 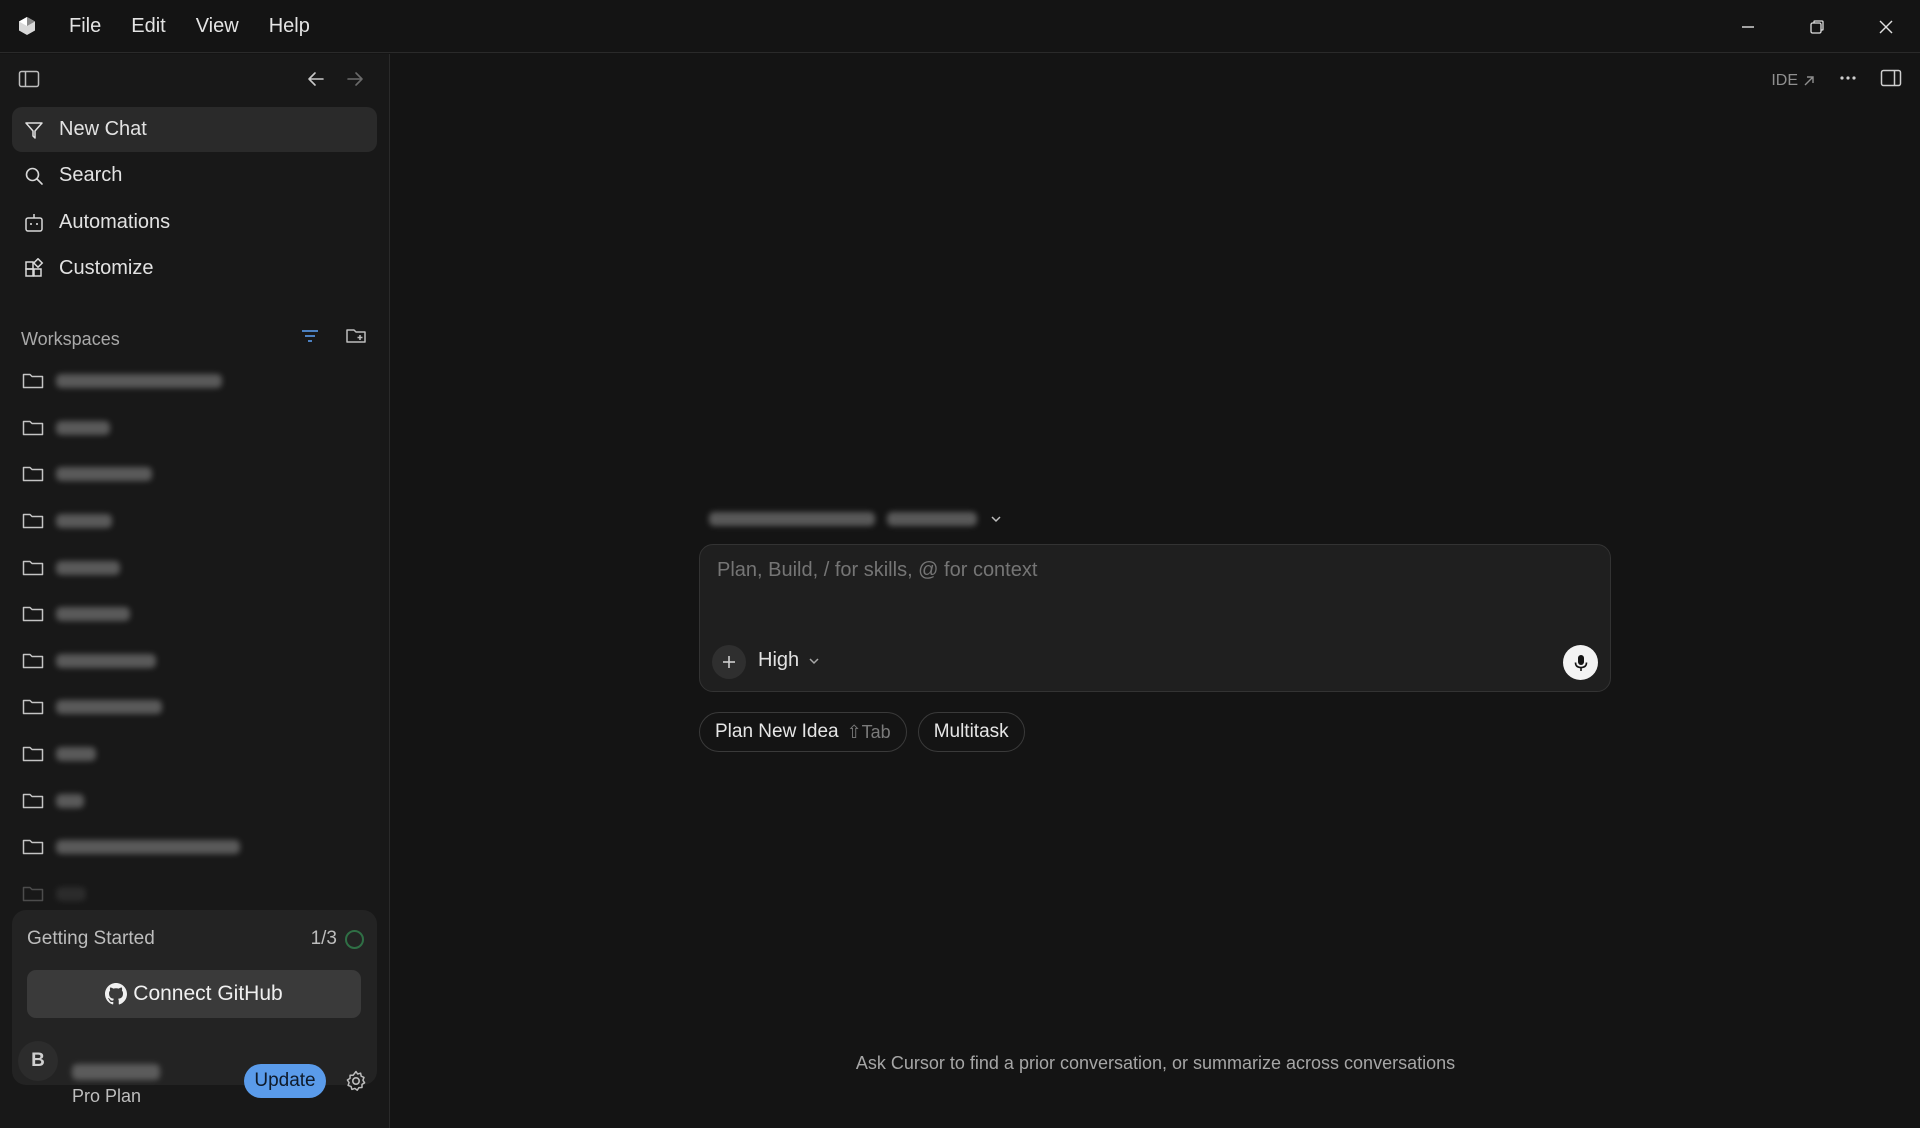 What do you see at coordinates (289, 26) in the screenshot?
I see `menu-help: Help` at bounding box center [289, 26].